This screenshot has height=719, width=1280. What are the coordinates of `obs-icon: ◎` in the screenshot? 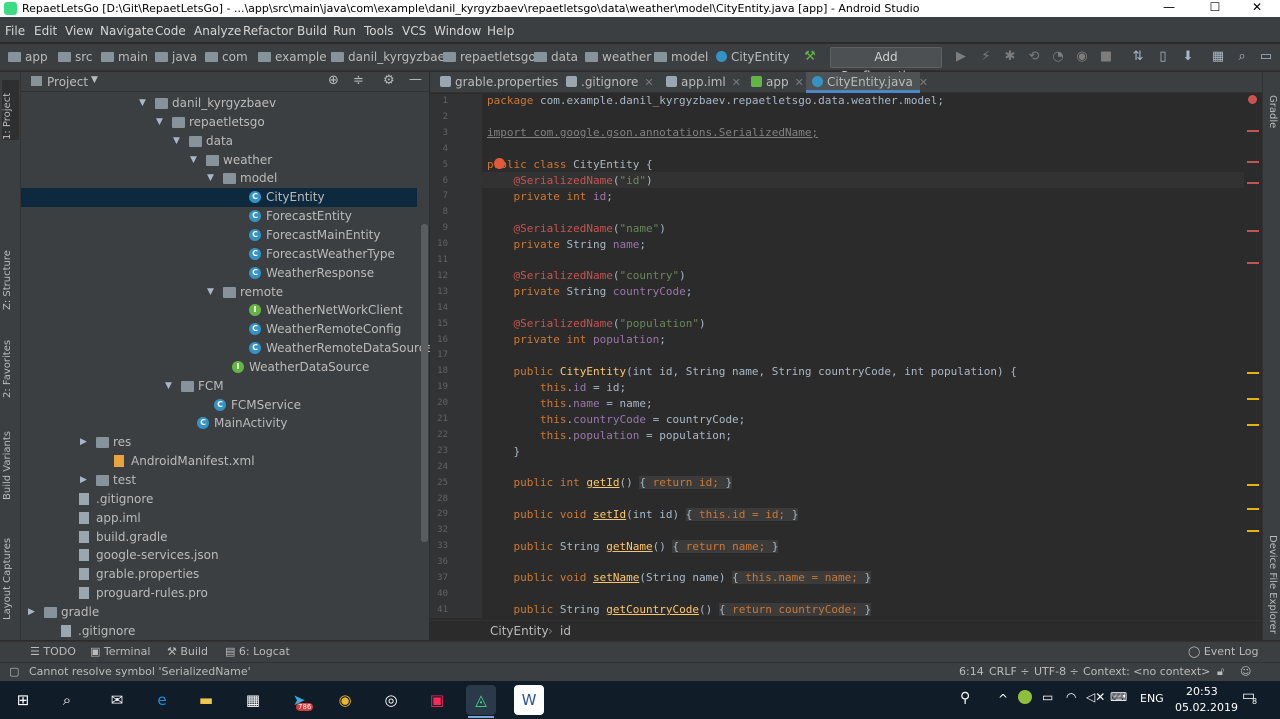 It's located at (391, 700).